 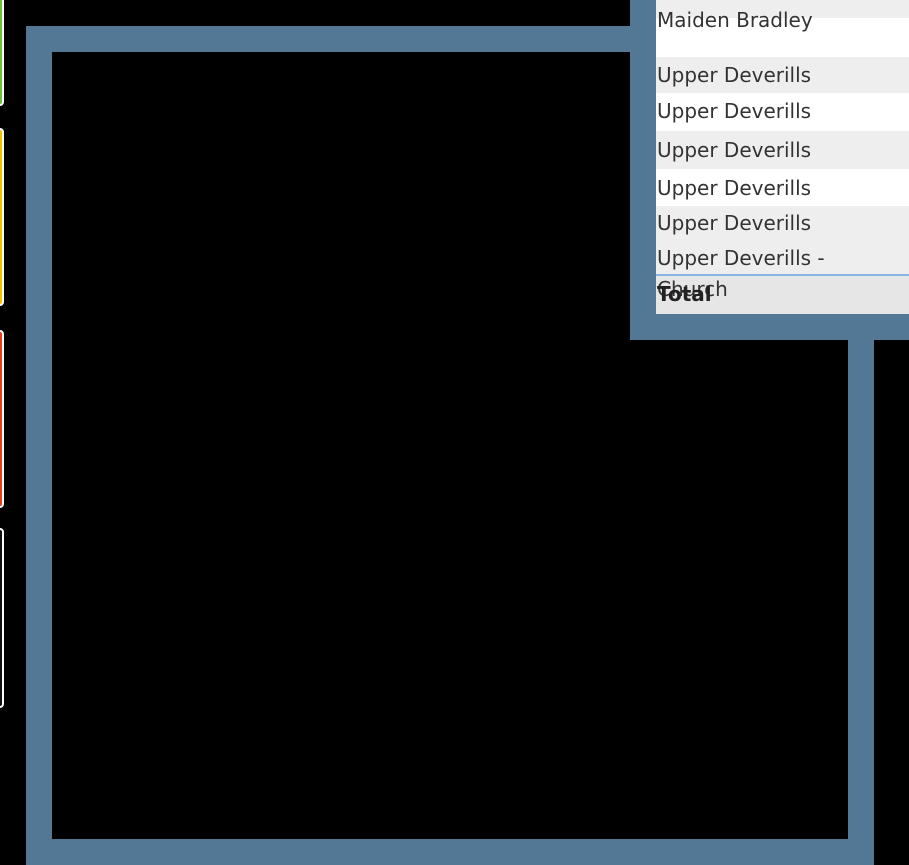 What do you see at coordinates (735, 20) in the screenshot?
I see `table-cell: Maiden Bradley` at bounding box center [735, 20].